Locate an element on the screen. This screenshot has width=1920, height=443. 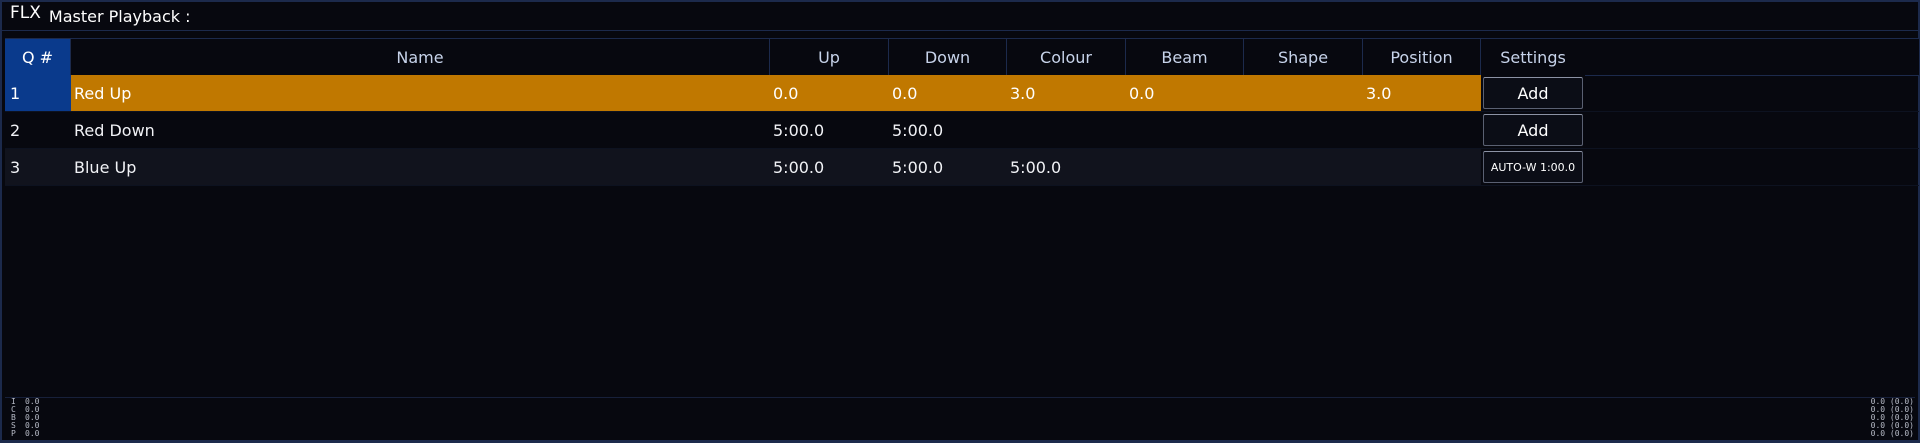
cue-colour-time: 5:00.0 is located at coordinates (1066, 167).